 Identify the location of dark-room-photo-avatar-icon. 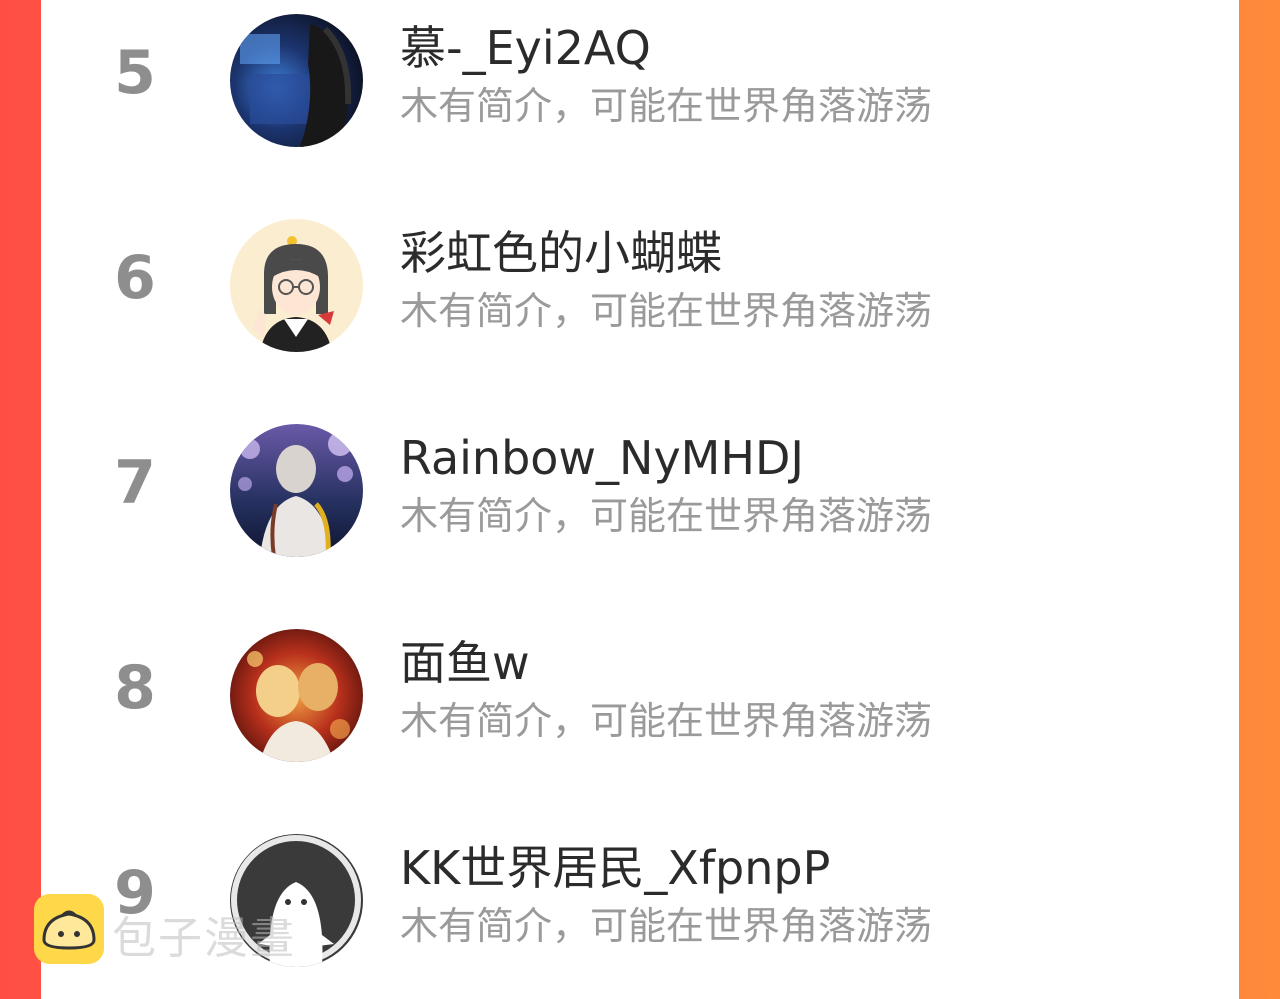
(296, 80).